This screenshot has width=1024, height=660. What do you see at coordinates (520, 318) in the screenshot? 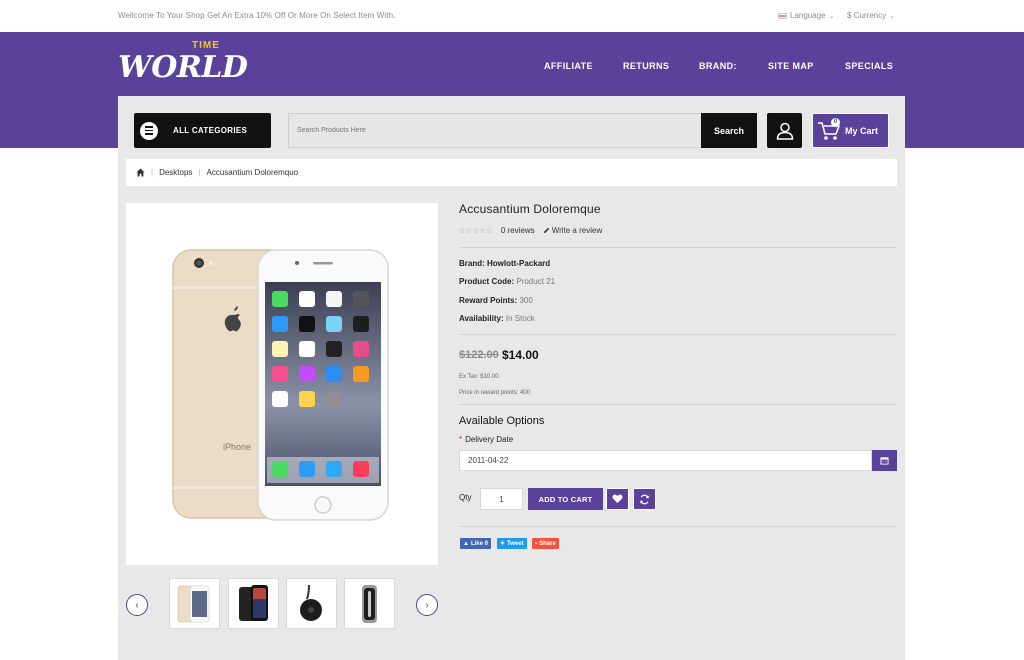
I see `spec-availability-value: In Stock` at bounding box center [520, 318].